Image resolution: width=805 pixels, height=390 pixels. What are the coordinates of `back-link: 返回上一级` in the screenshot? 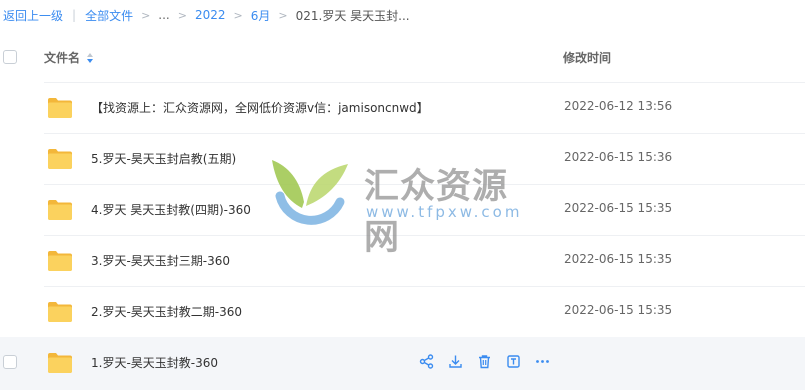 It's located at (33, 15).